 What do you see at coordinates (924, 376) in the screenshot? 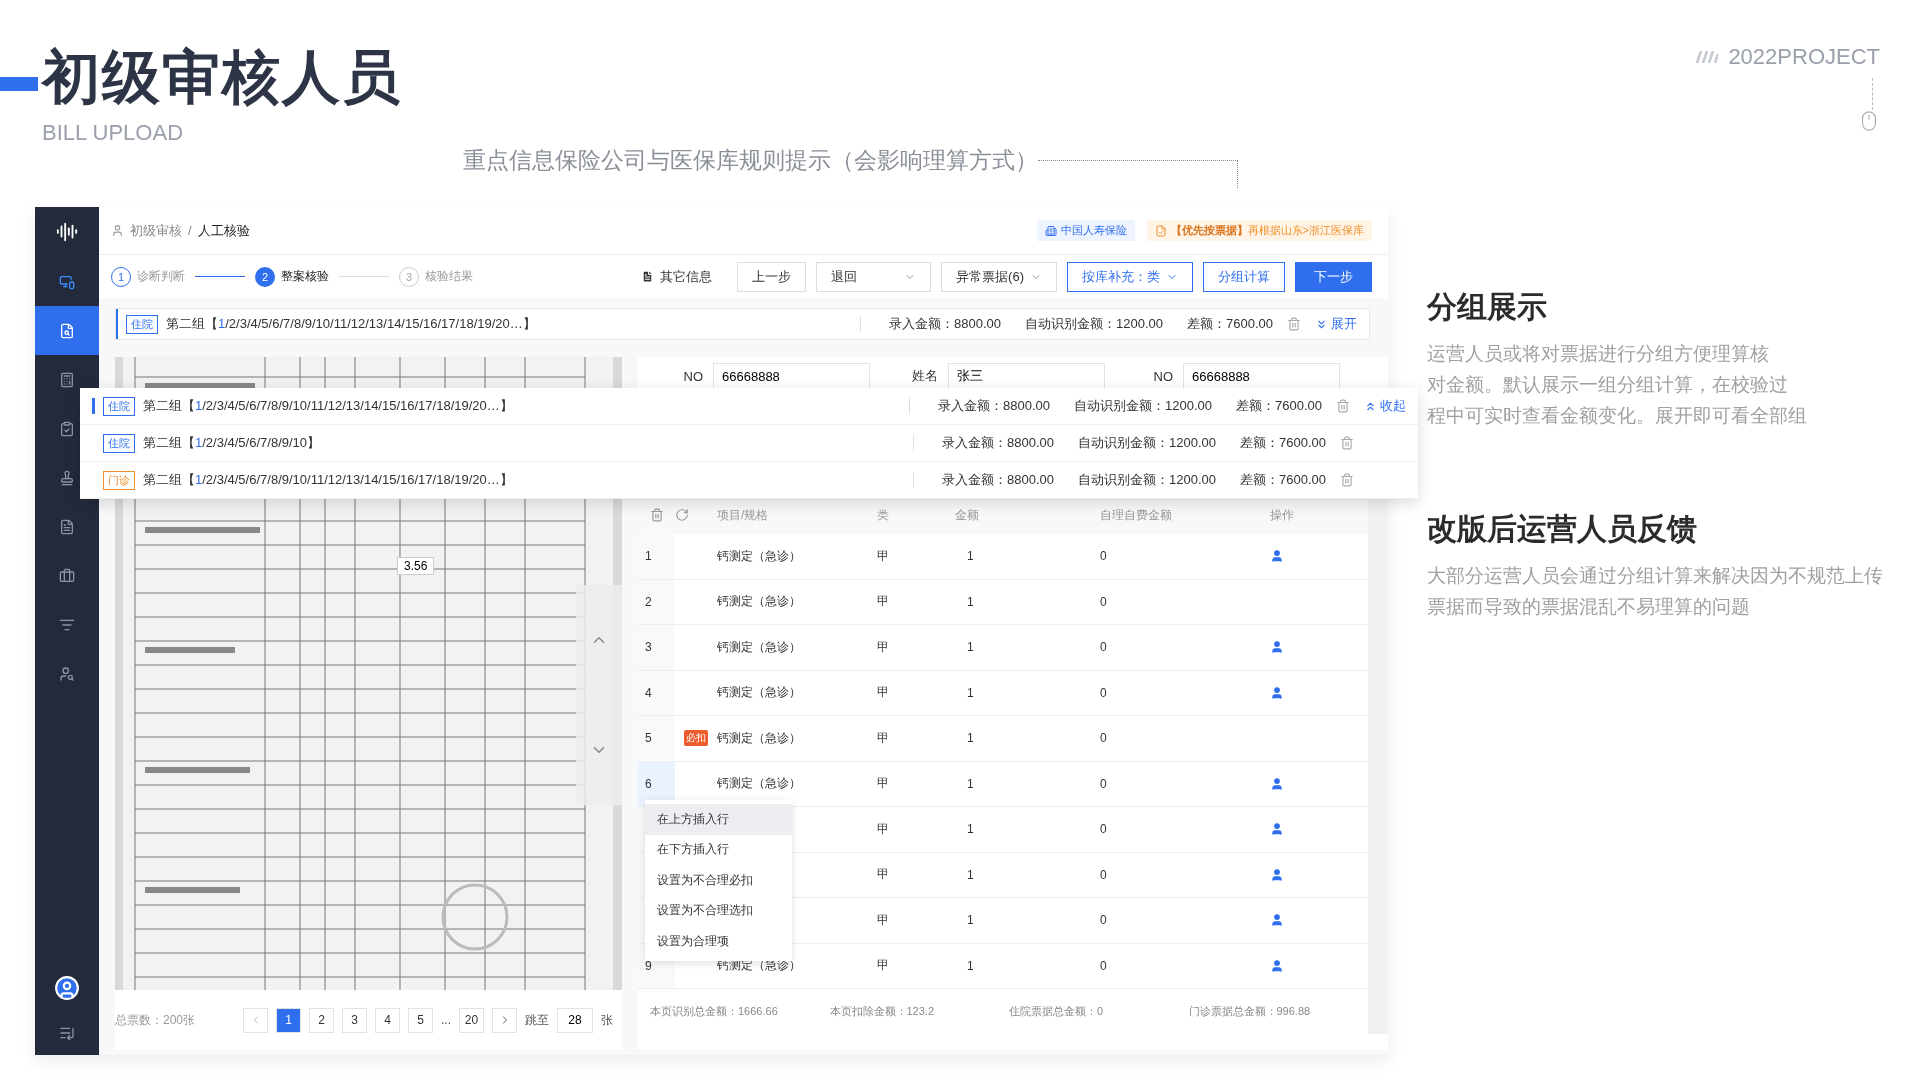
I see `field-label: 姓名` at bounding box center [924, 376].